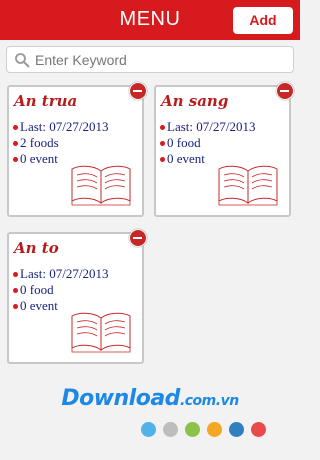  Describe the element at coordinates (195, 101) in the screenshot. I see `card-title: An sang` at that location.